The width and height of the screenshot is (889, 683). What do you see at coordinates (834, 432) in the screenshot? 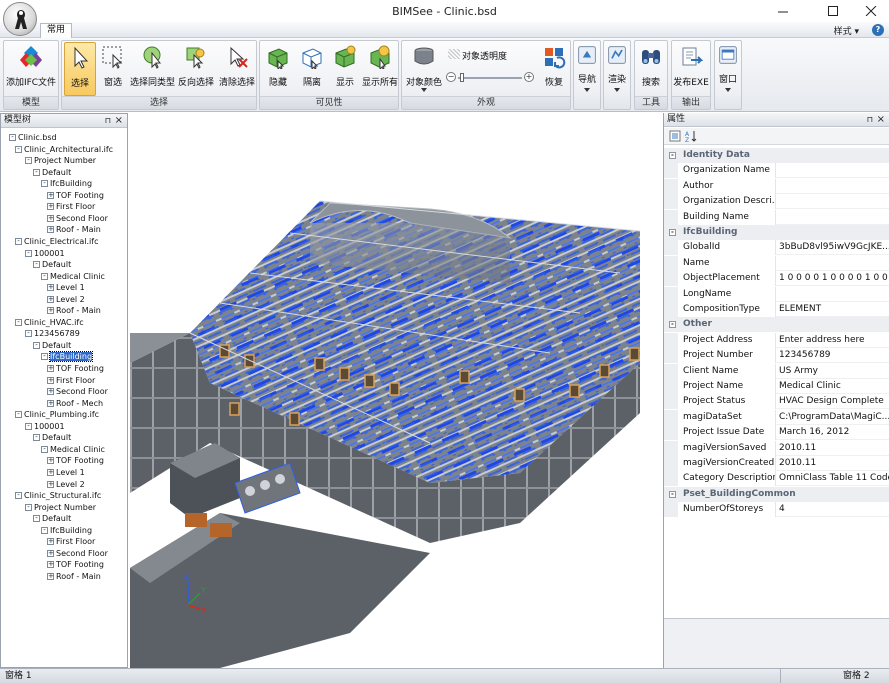
I see `property-value: March 16, 2012` at bounding box center [834, 432].